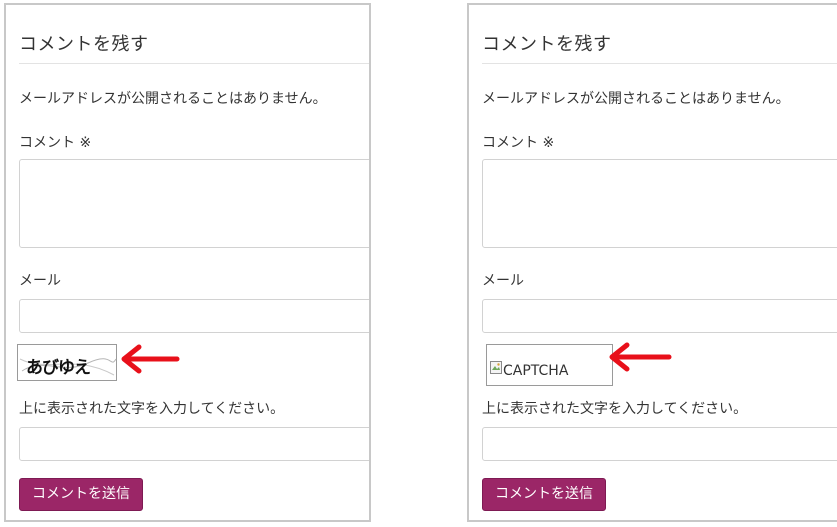 This screenshot has width=837, height=527. I want to click on captcha-image: あびゆえ, so click(67, 362).